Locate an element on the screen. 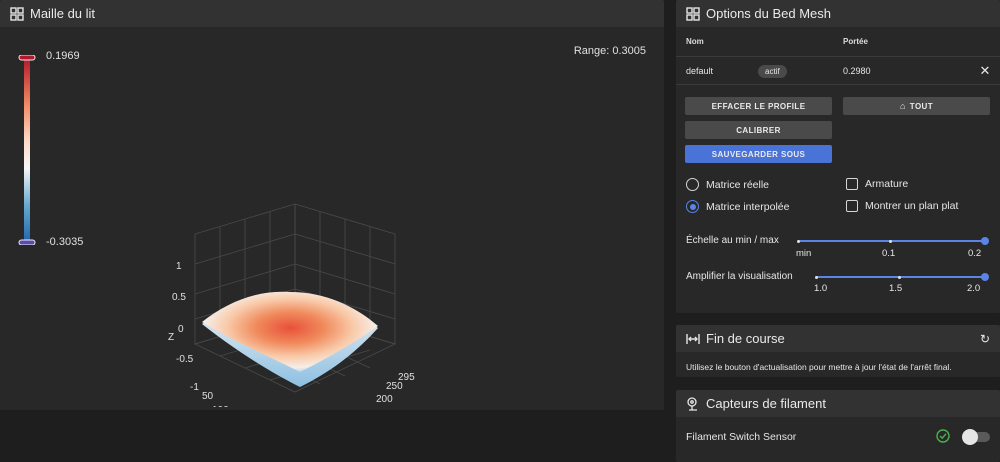 The width and height of the screenshot is (1000, 462). colorbar-max-label: 0.1969 is located at coordinates (63, 56).